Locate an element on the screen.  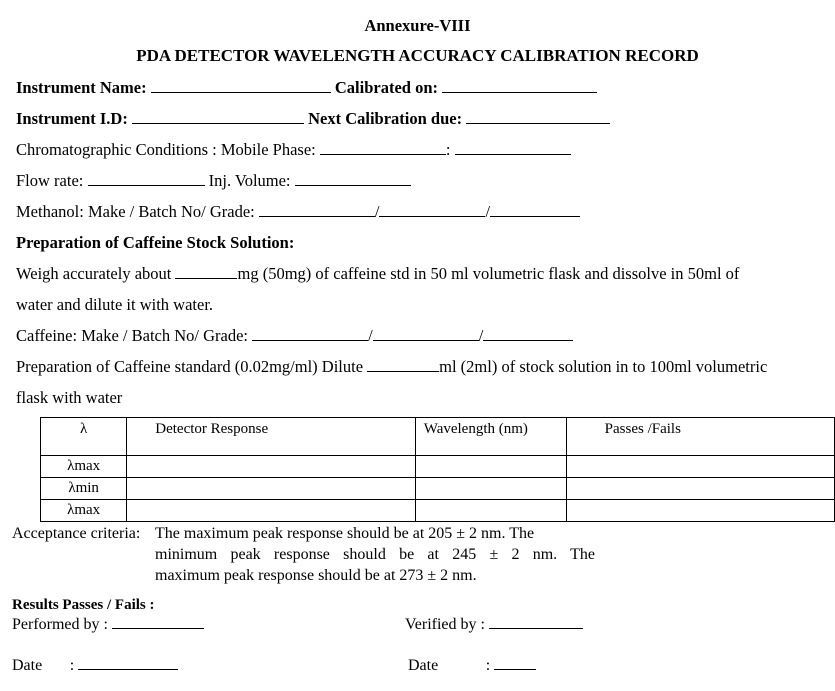
lambda-cell: λmin is located at coordinates (83, 488).